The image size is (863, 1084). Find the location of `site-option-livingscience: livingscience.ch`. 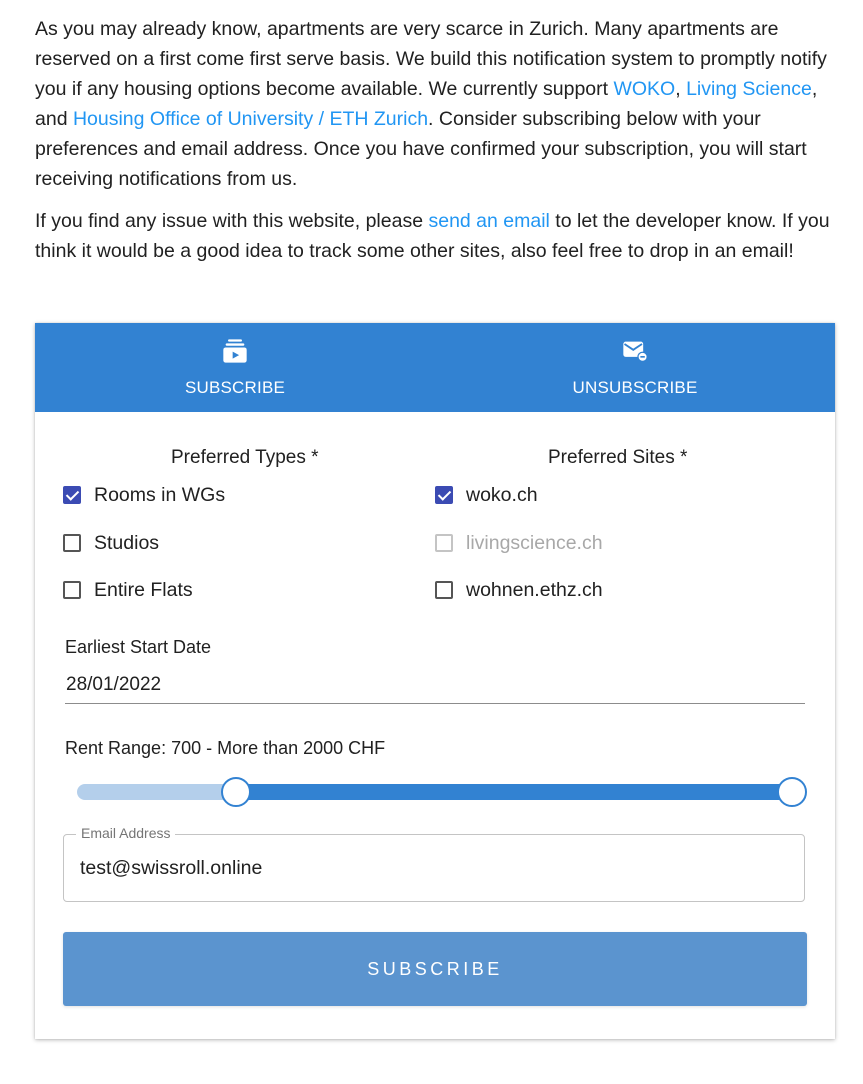

site-option-livingscience: livingscience.ch is located at coordinates (519, 543).